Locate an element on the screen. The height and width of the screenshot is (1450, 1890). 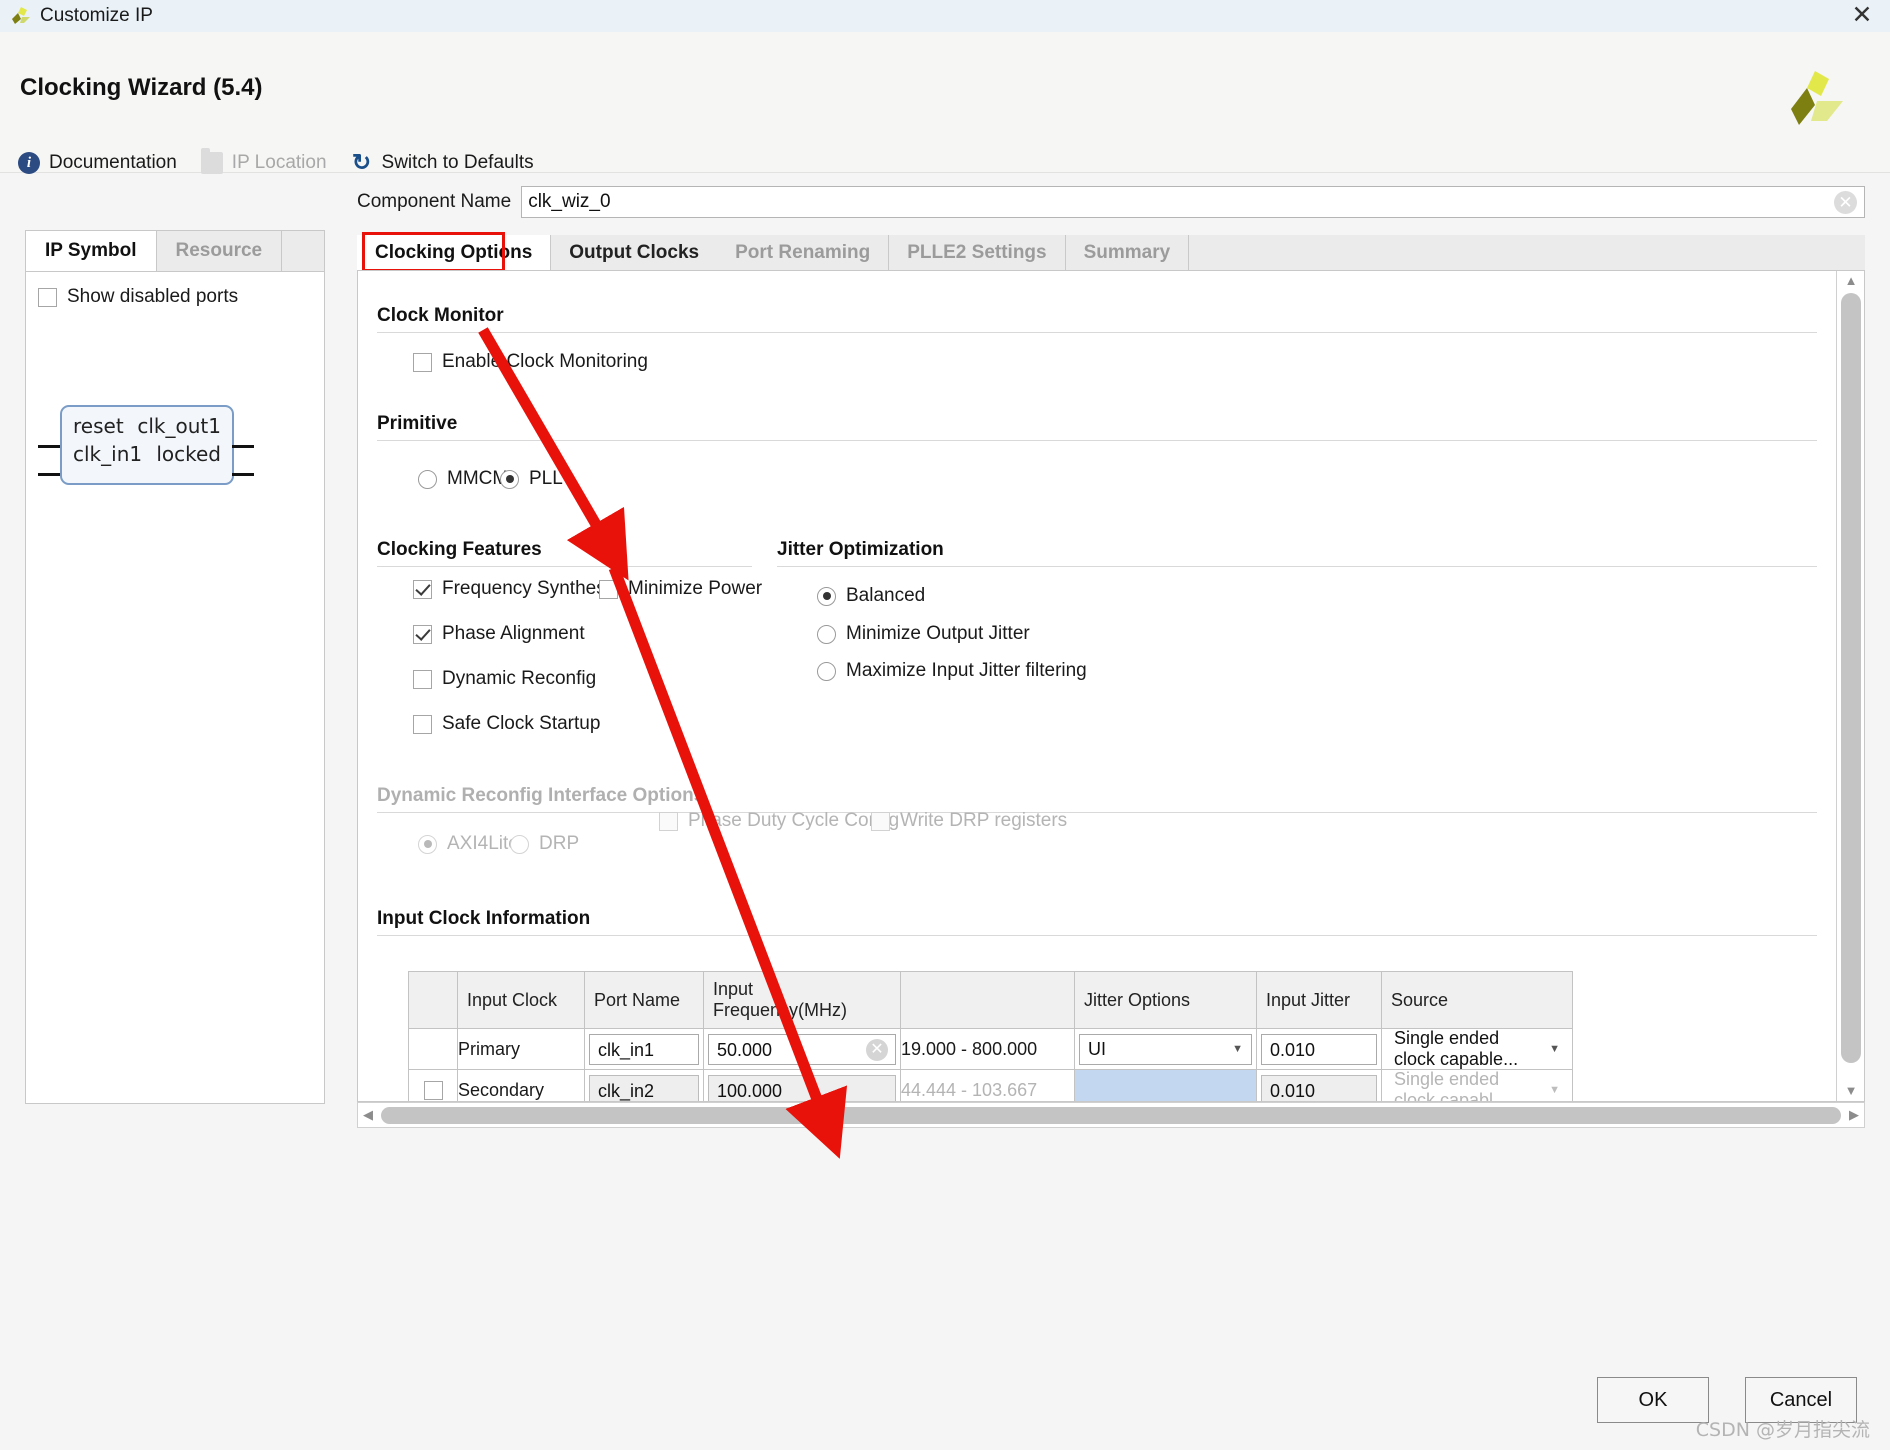
row-secondary-input-jitter-cell: 0.010 is located at coordinates (1319, 1085).